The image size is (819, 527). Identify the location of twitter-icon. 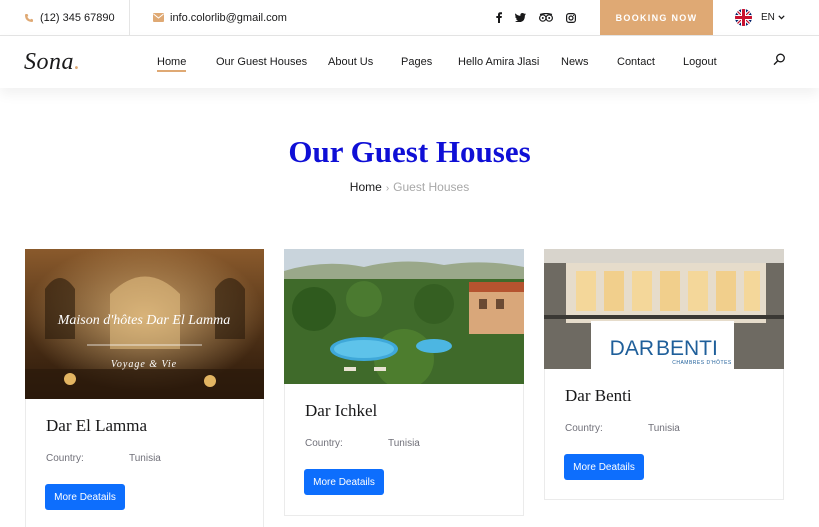
(520, 17).